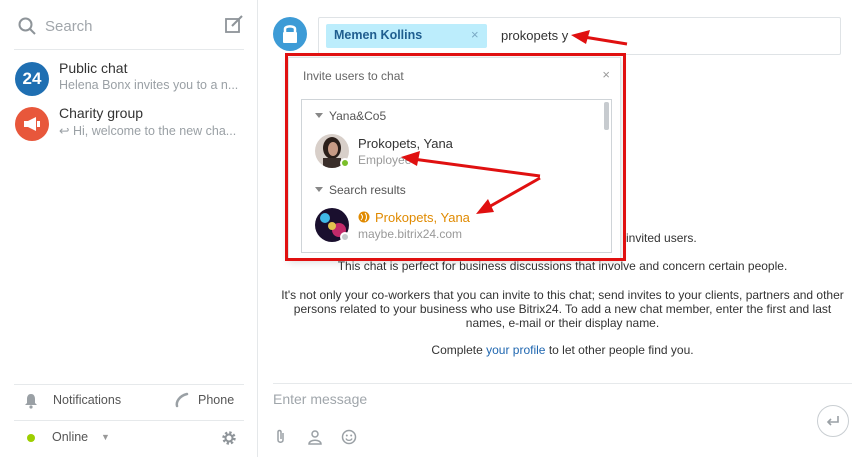  I want to click on status-selector: Online ▼, so click(129, 438).